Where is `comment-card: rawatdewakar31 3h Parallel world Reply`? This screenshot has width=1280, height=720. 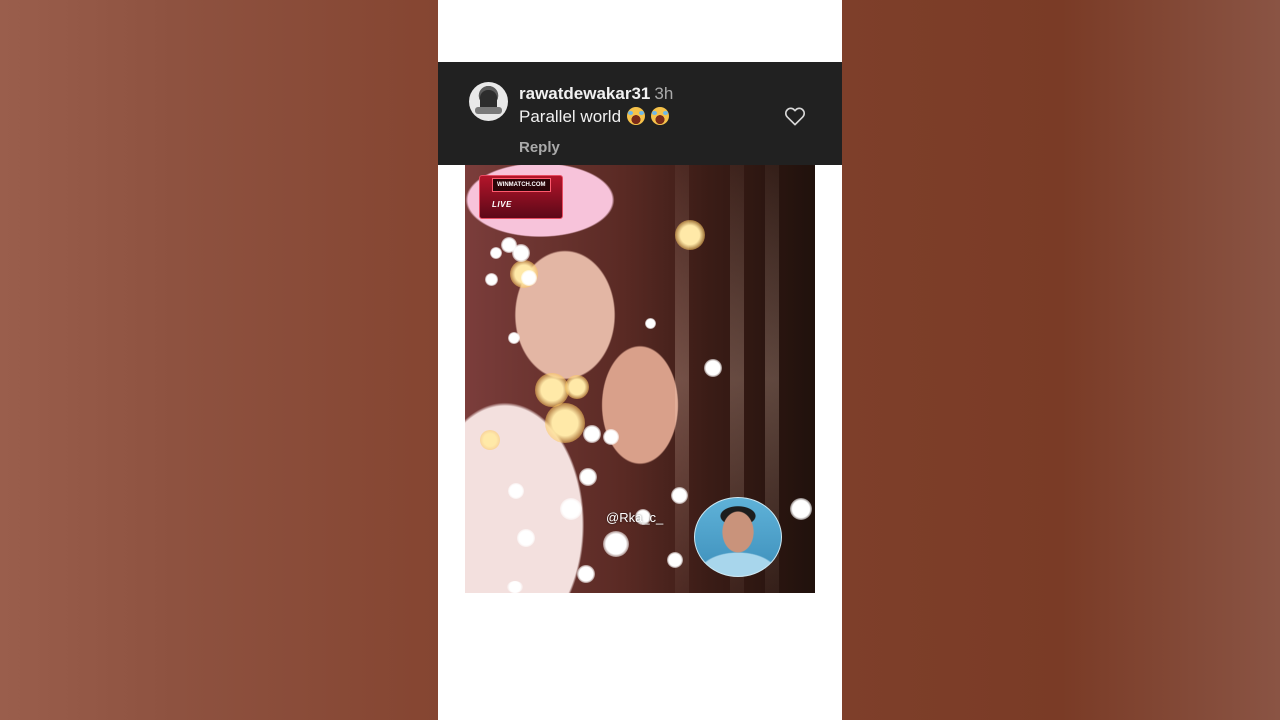 comment-card: rawatdewakar31 3h Parallel world Reply is located at coordinates (640, 113).